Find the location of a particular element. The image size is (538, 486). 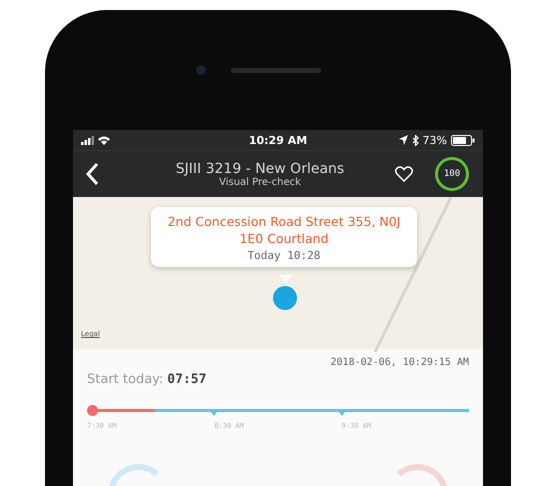

timeline-thumb is located at coordinates (92, 410).